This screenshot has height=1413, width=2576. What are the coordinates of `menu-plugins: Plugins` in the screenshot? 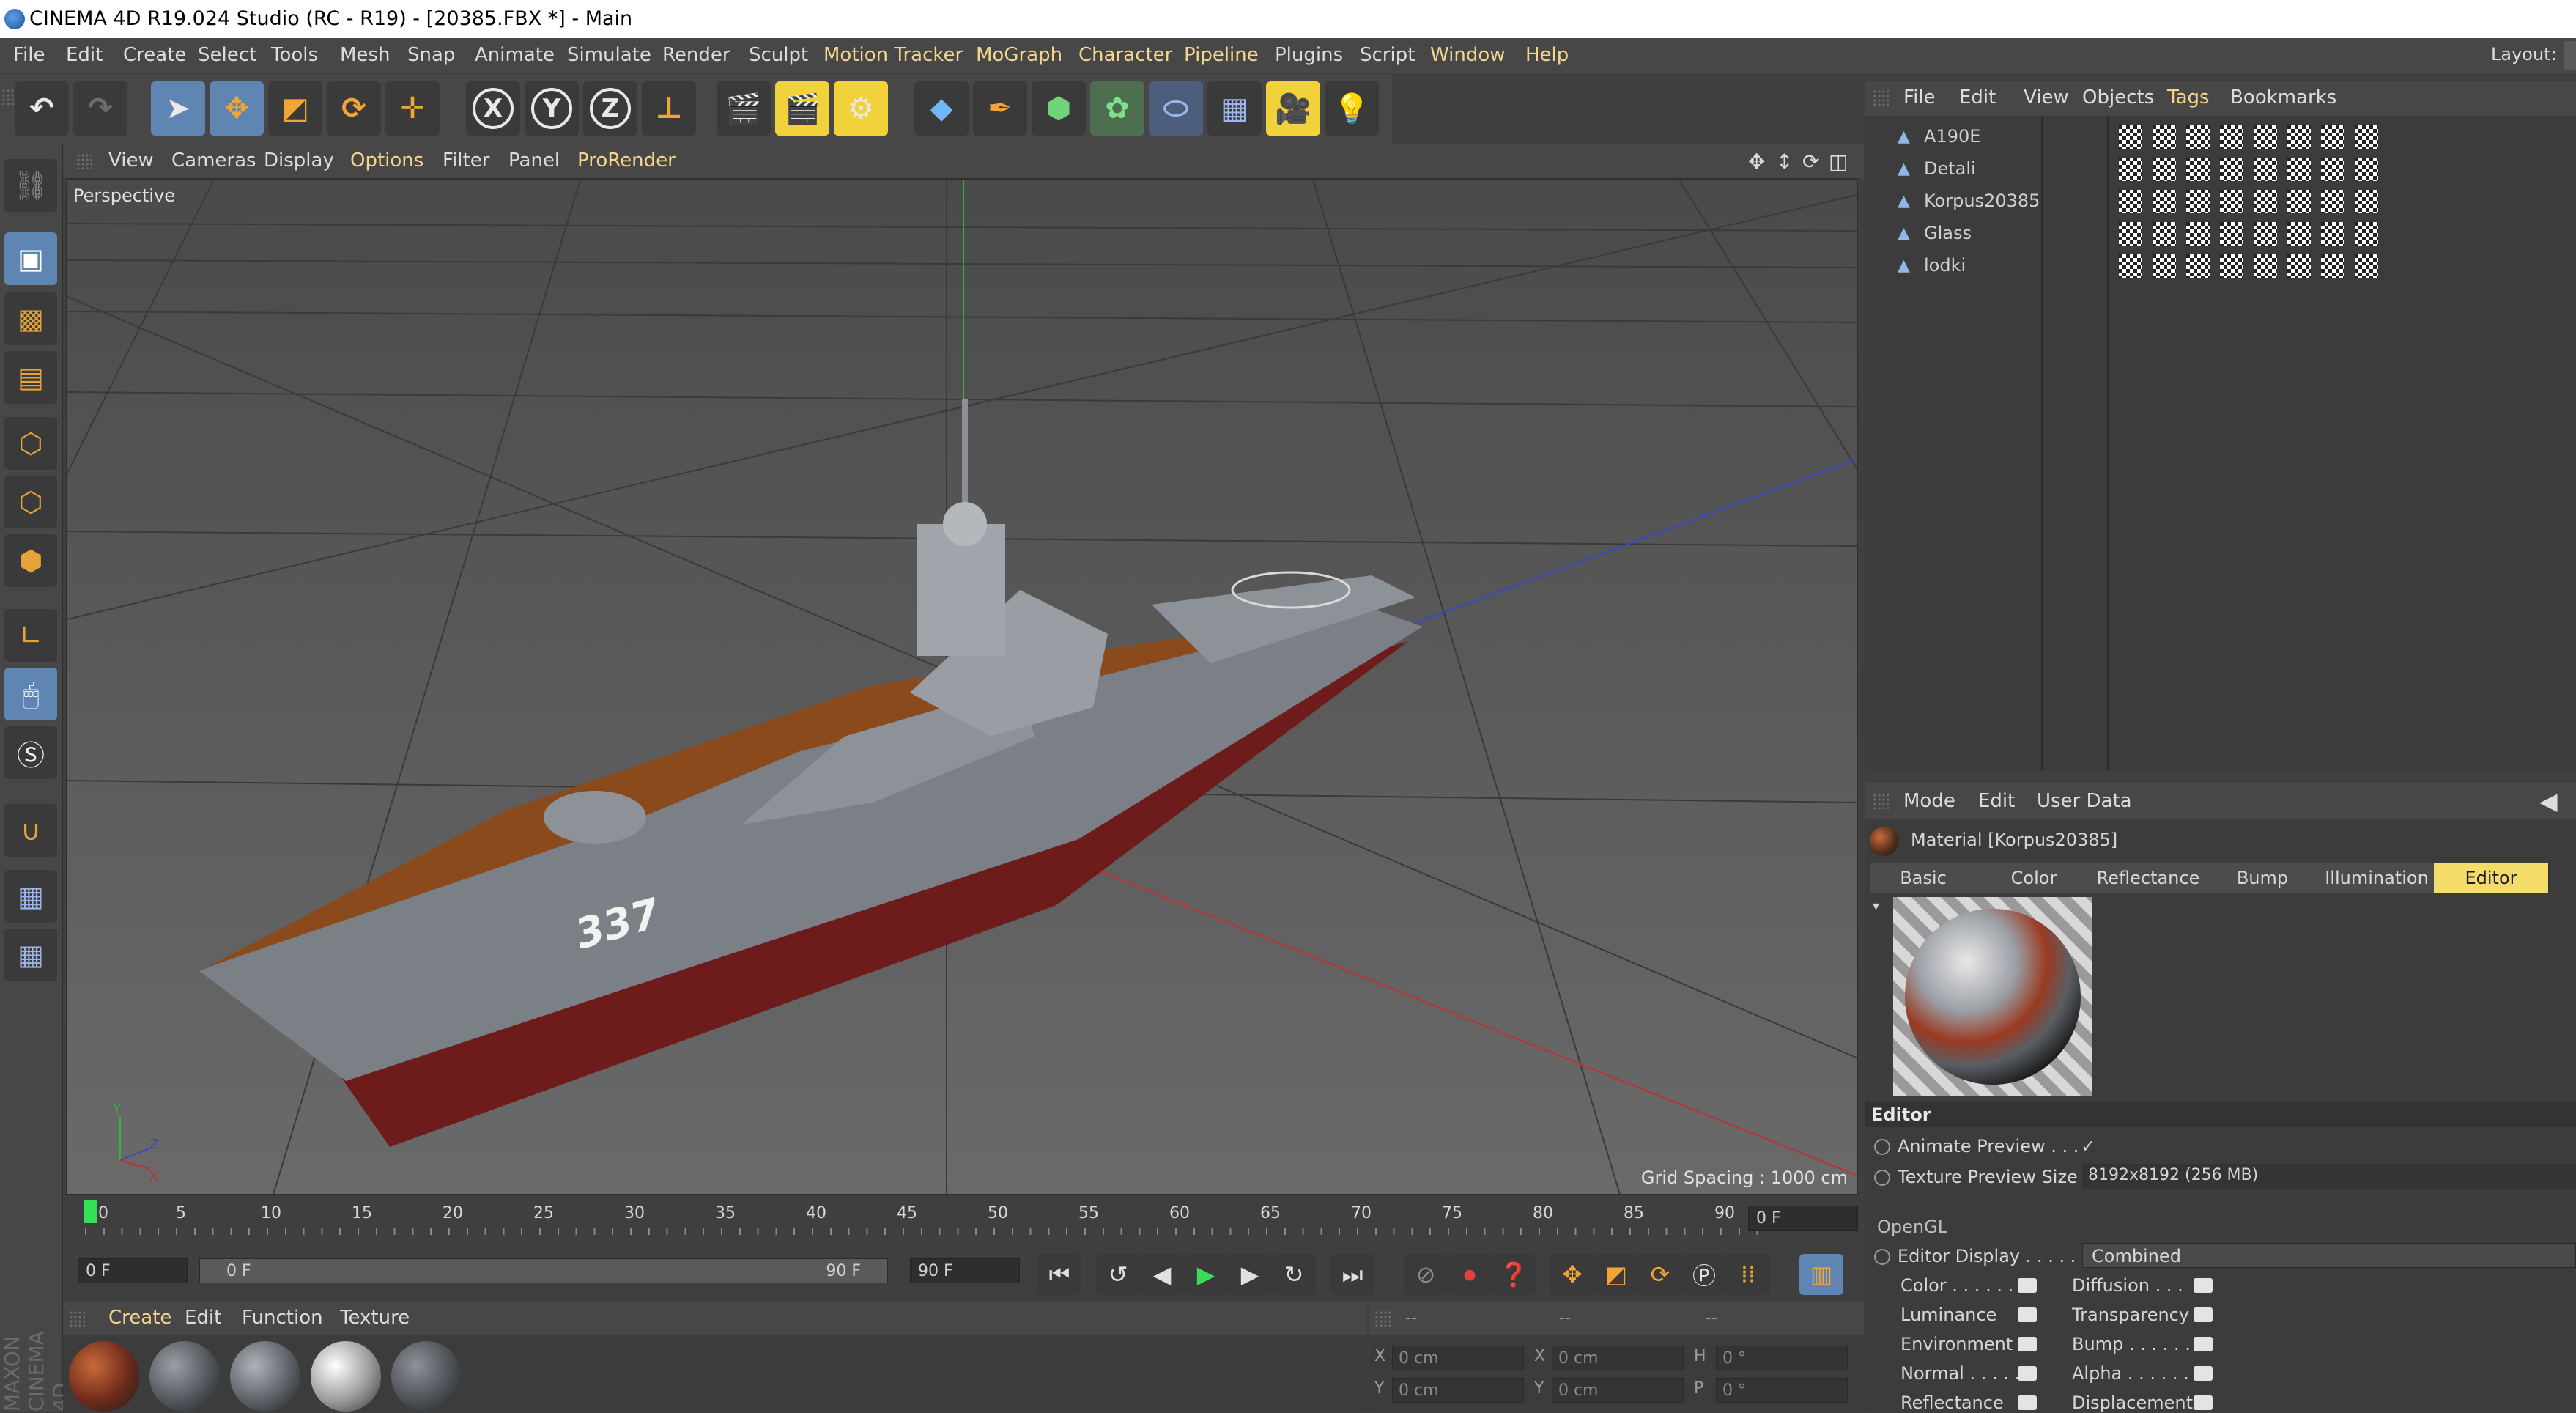 It's located at (1309, 55).